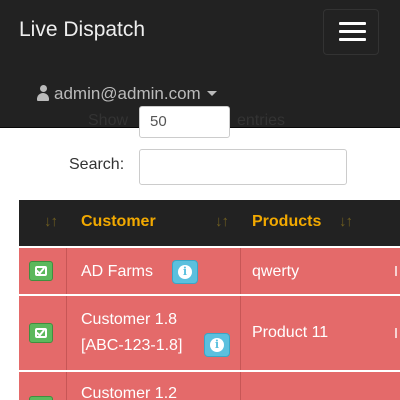 This screenshot has width=400, height=400. I want to click on length-suffix: entries, so click(261, 120).